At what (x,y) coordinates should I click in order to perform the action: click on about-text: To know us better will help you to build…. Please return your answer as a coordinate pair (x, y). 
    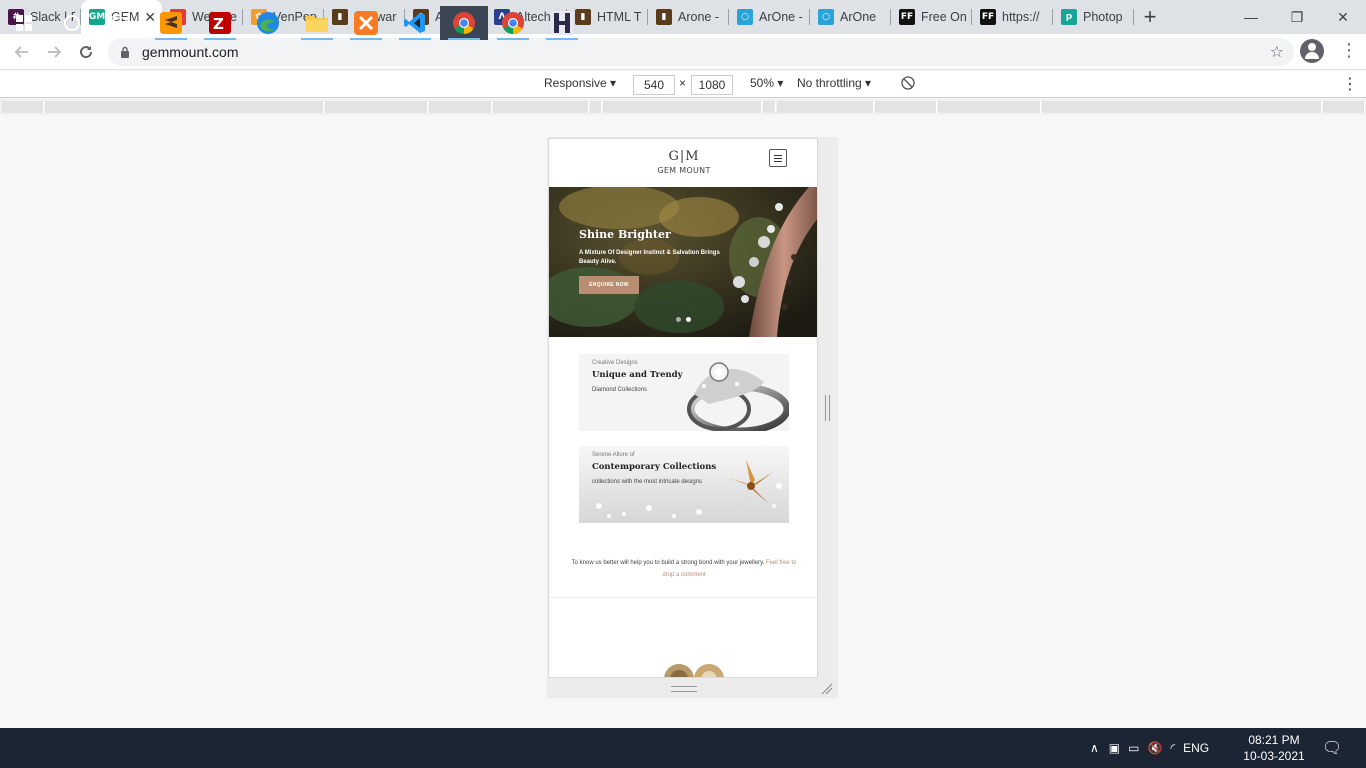
    Looking at the image, I should click on (684, 569).